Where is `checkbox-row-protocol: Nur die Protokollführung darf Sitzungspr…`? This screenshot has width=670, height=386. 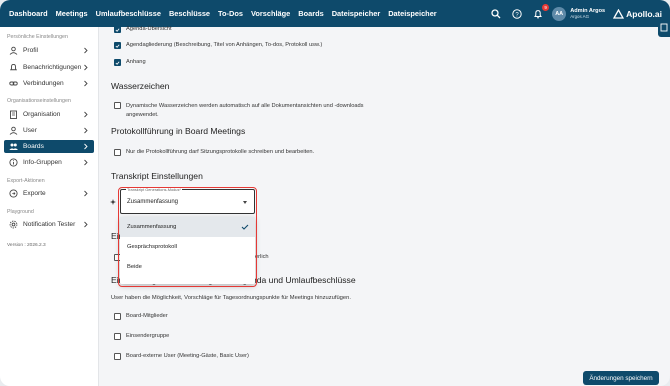 checkbox-row-protocol: Nur die Protokollführung darf Sitzungspr… is located at coordinates (214, 152).